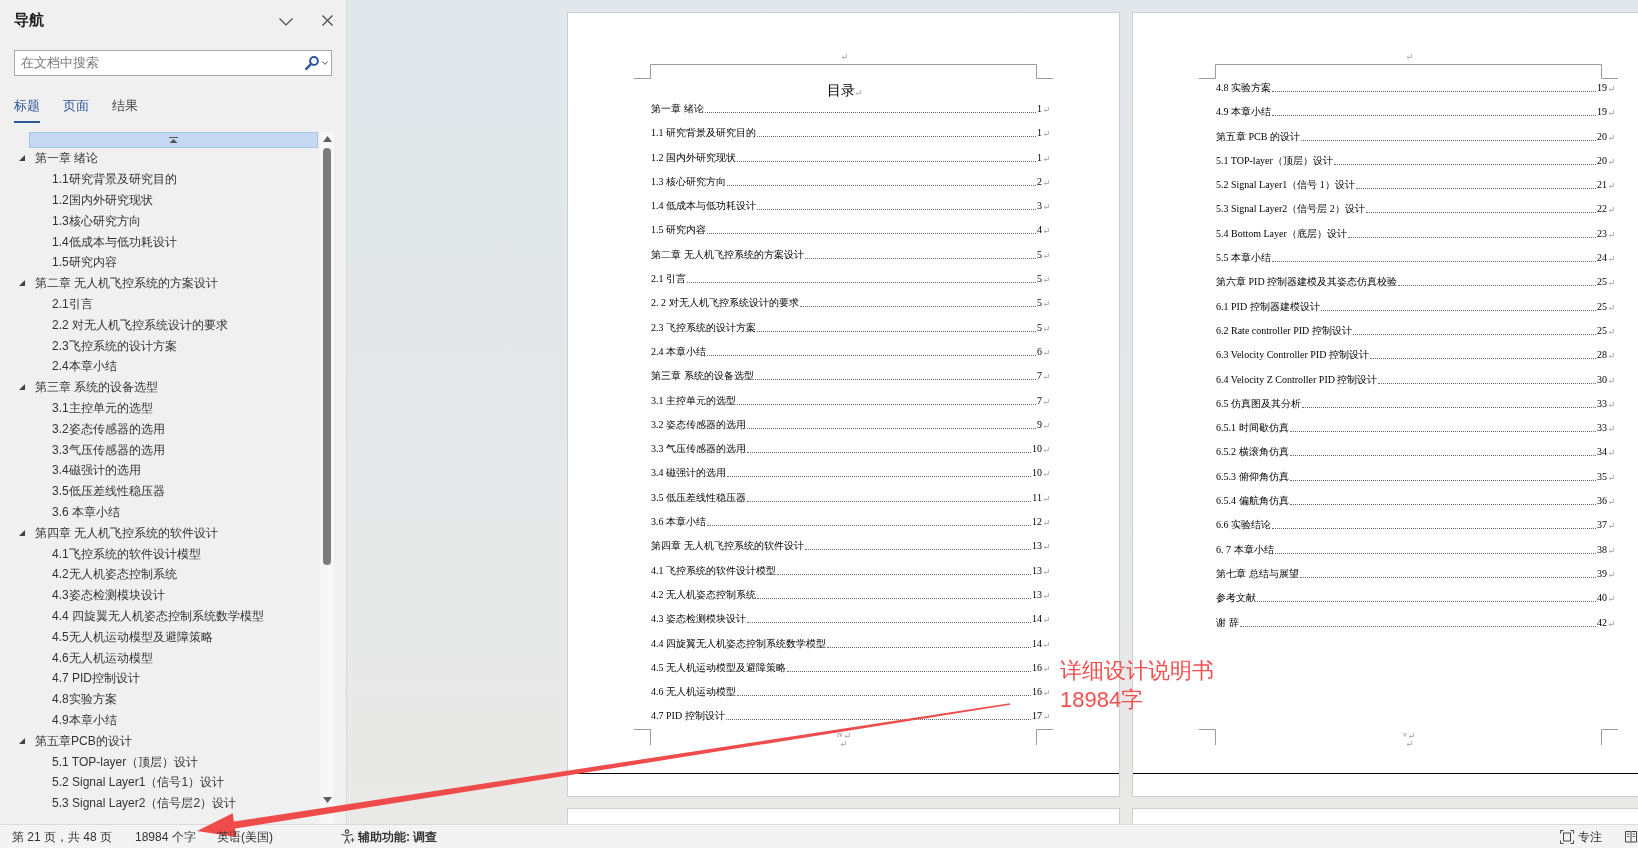 This screenshot has width=1638, height=848. I want to click on toc-entry-title: 2. 2 对无人机飞控系统设计的要求, so click(725, 303).